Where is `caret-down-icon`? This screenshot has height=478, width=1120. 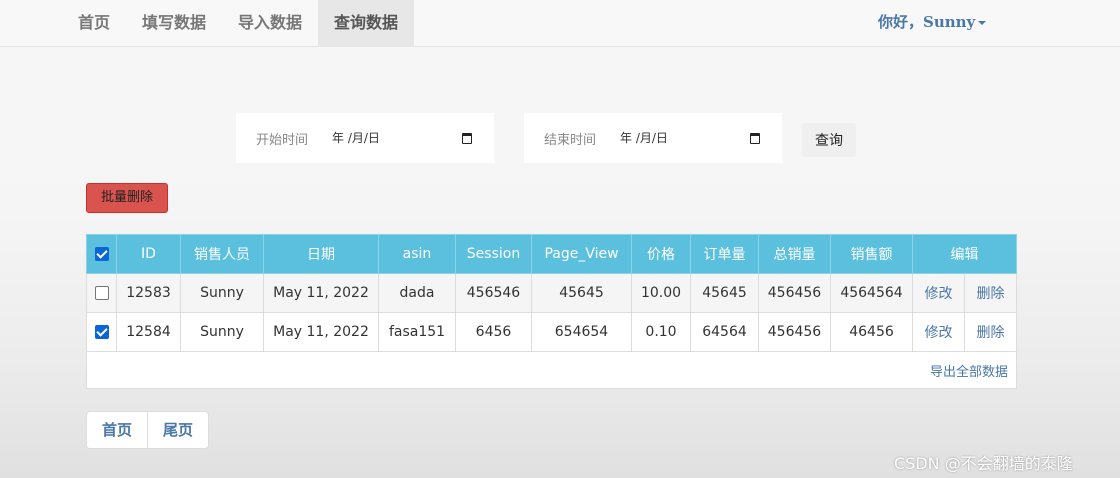 caret-down-icon is located at coordinates (982, 23).